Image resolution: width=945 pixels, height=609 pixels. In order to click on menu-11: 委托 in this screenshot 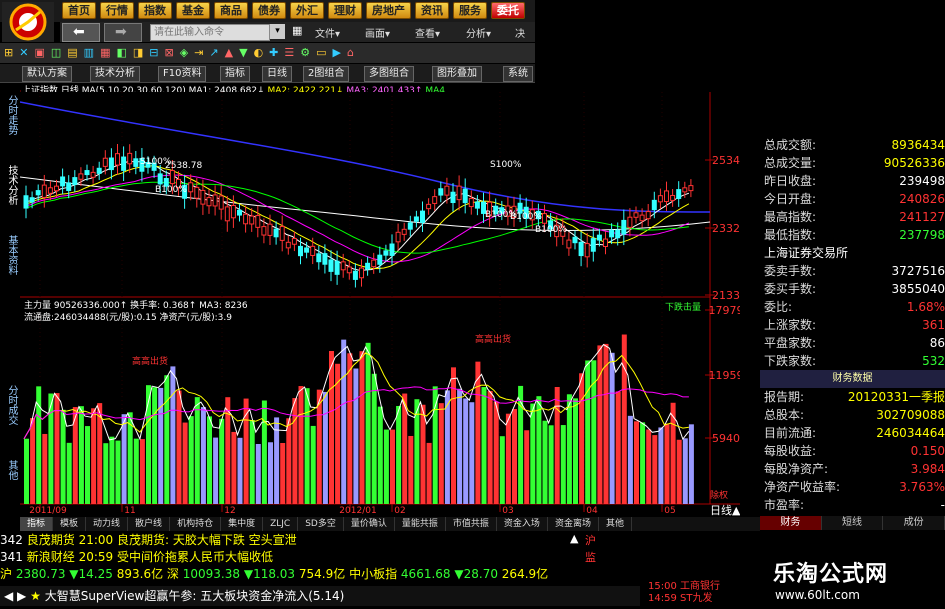, I will do `click(508, 10)`.